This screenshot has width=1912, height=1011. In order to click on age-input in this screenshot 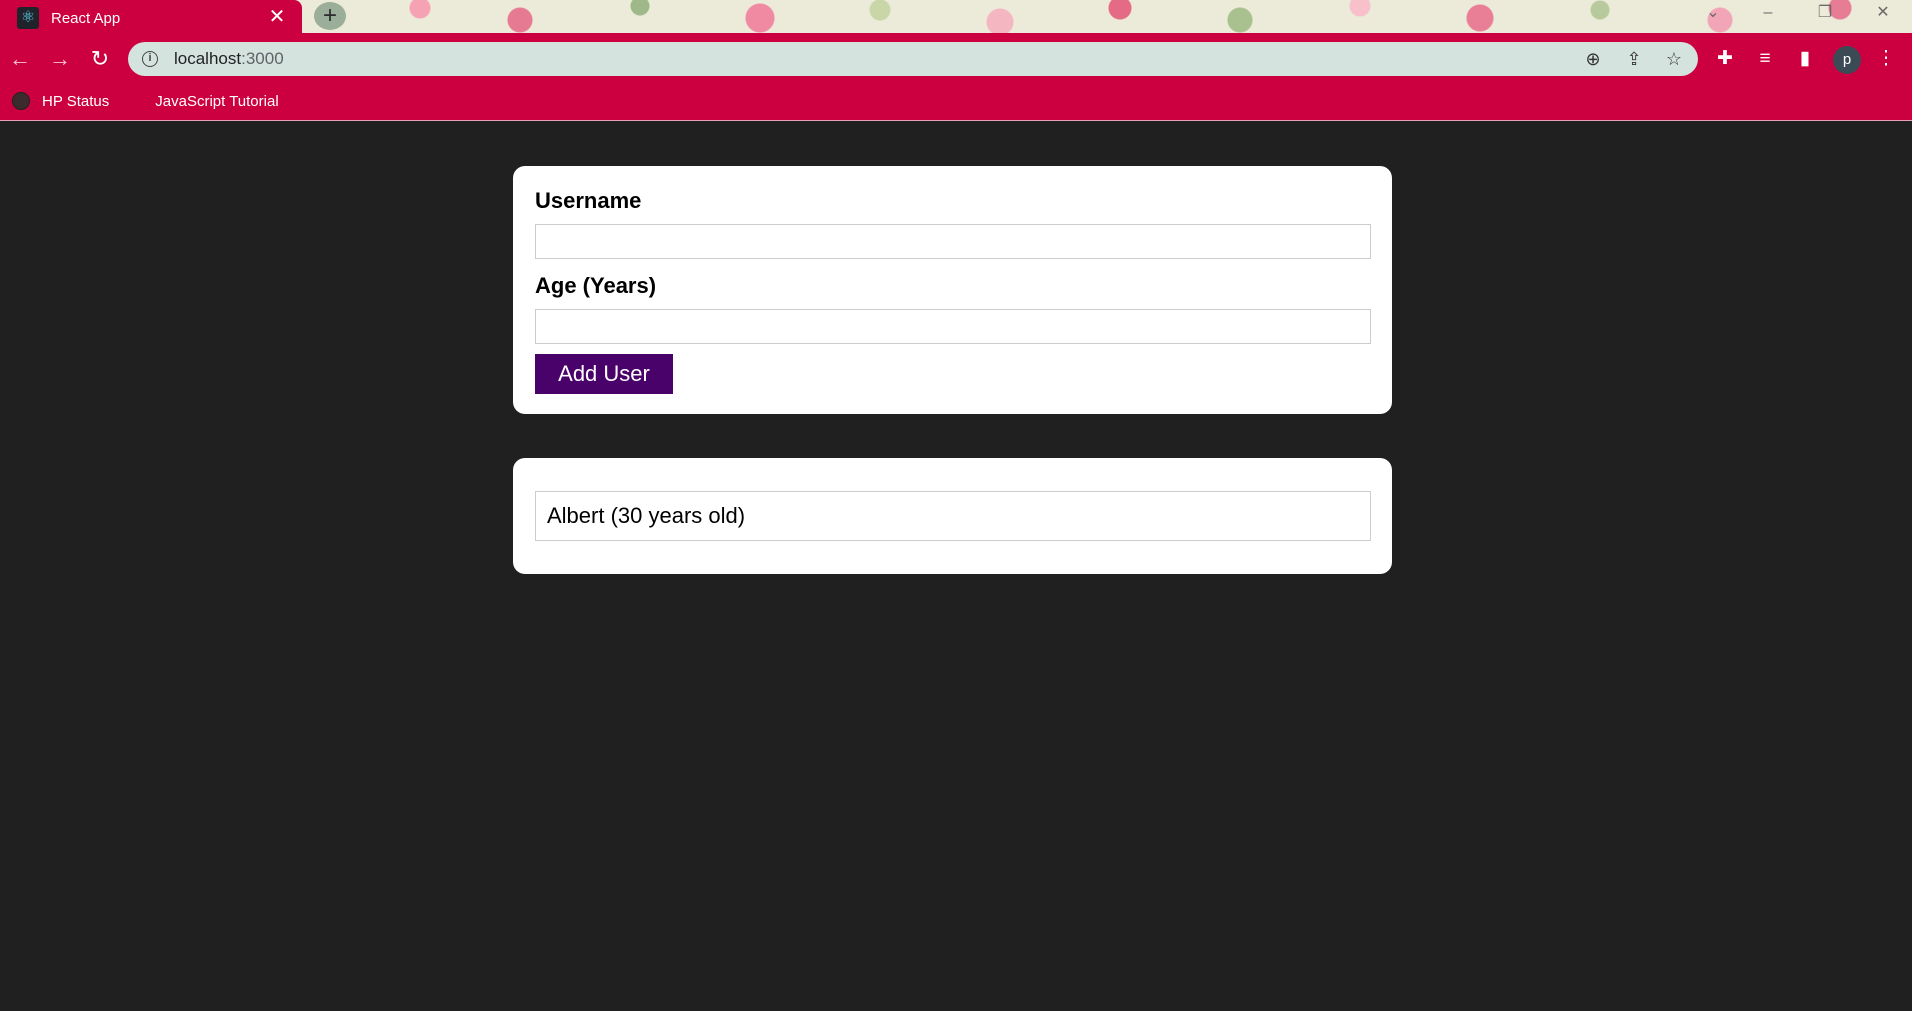, I will do `click(953, 326)`.